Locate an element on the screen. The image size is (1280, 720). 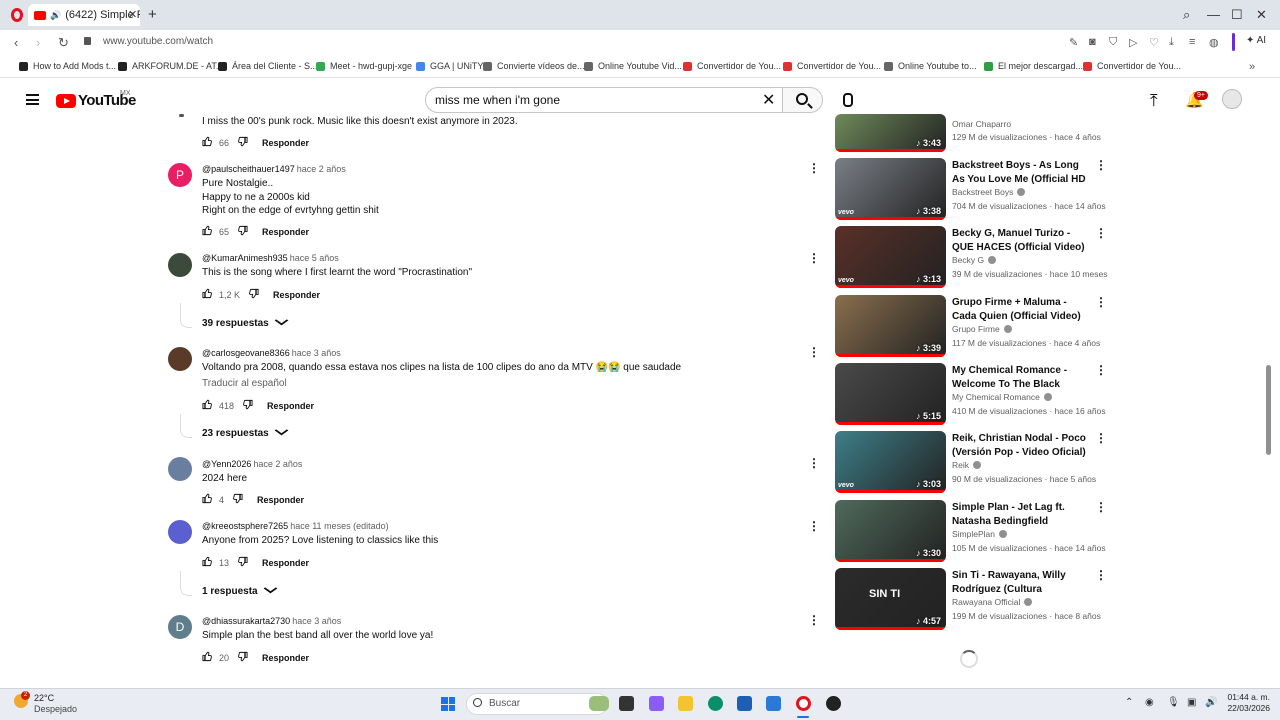
maximize-icon: ☐ is located at coordinates (1237, 15).